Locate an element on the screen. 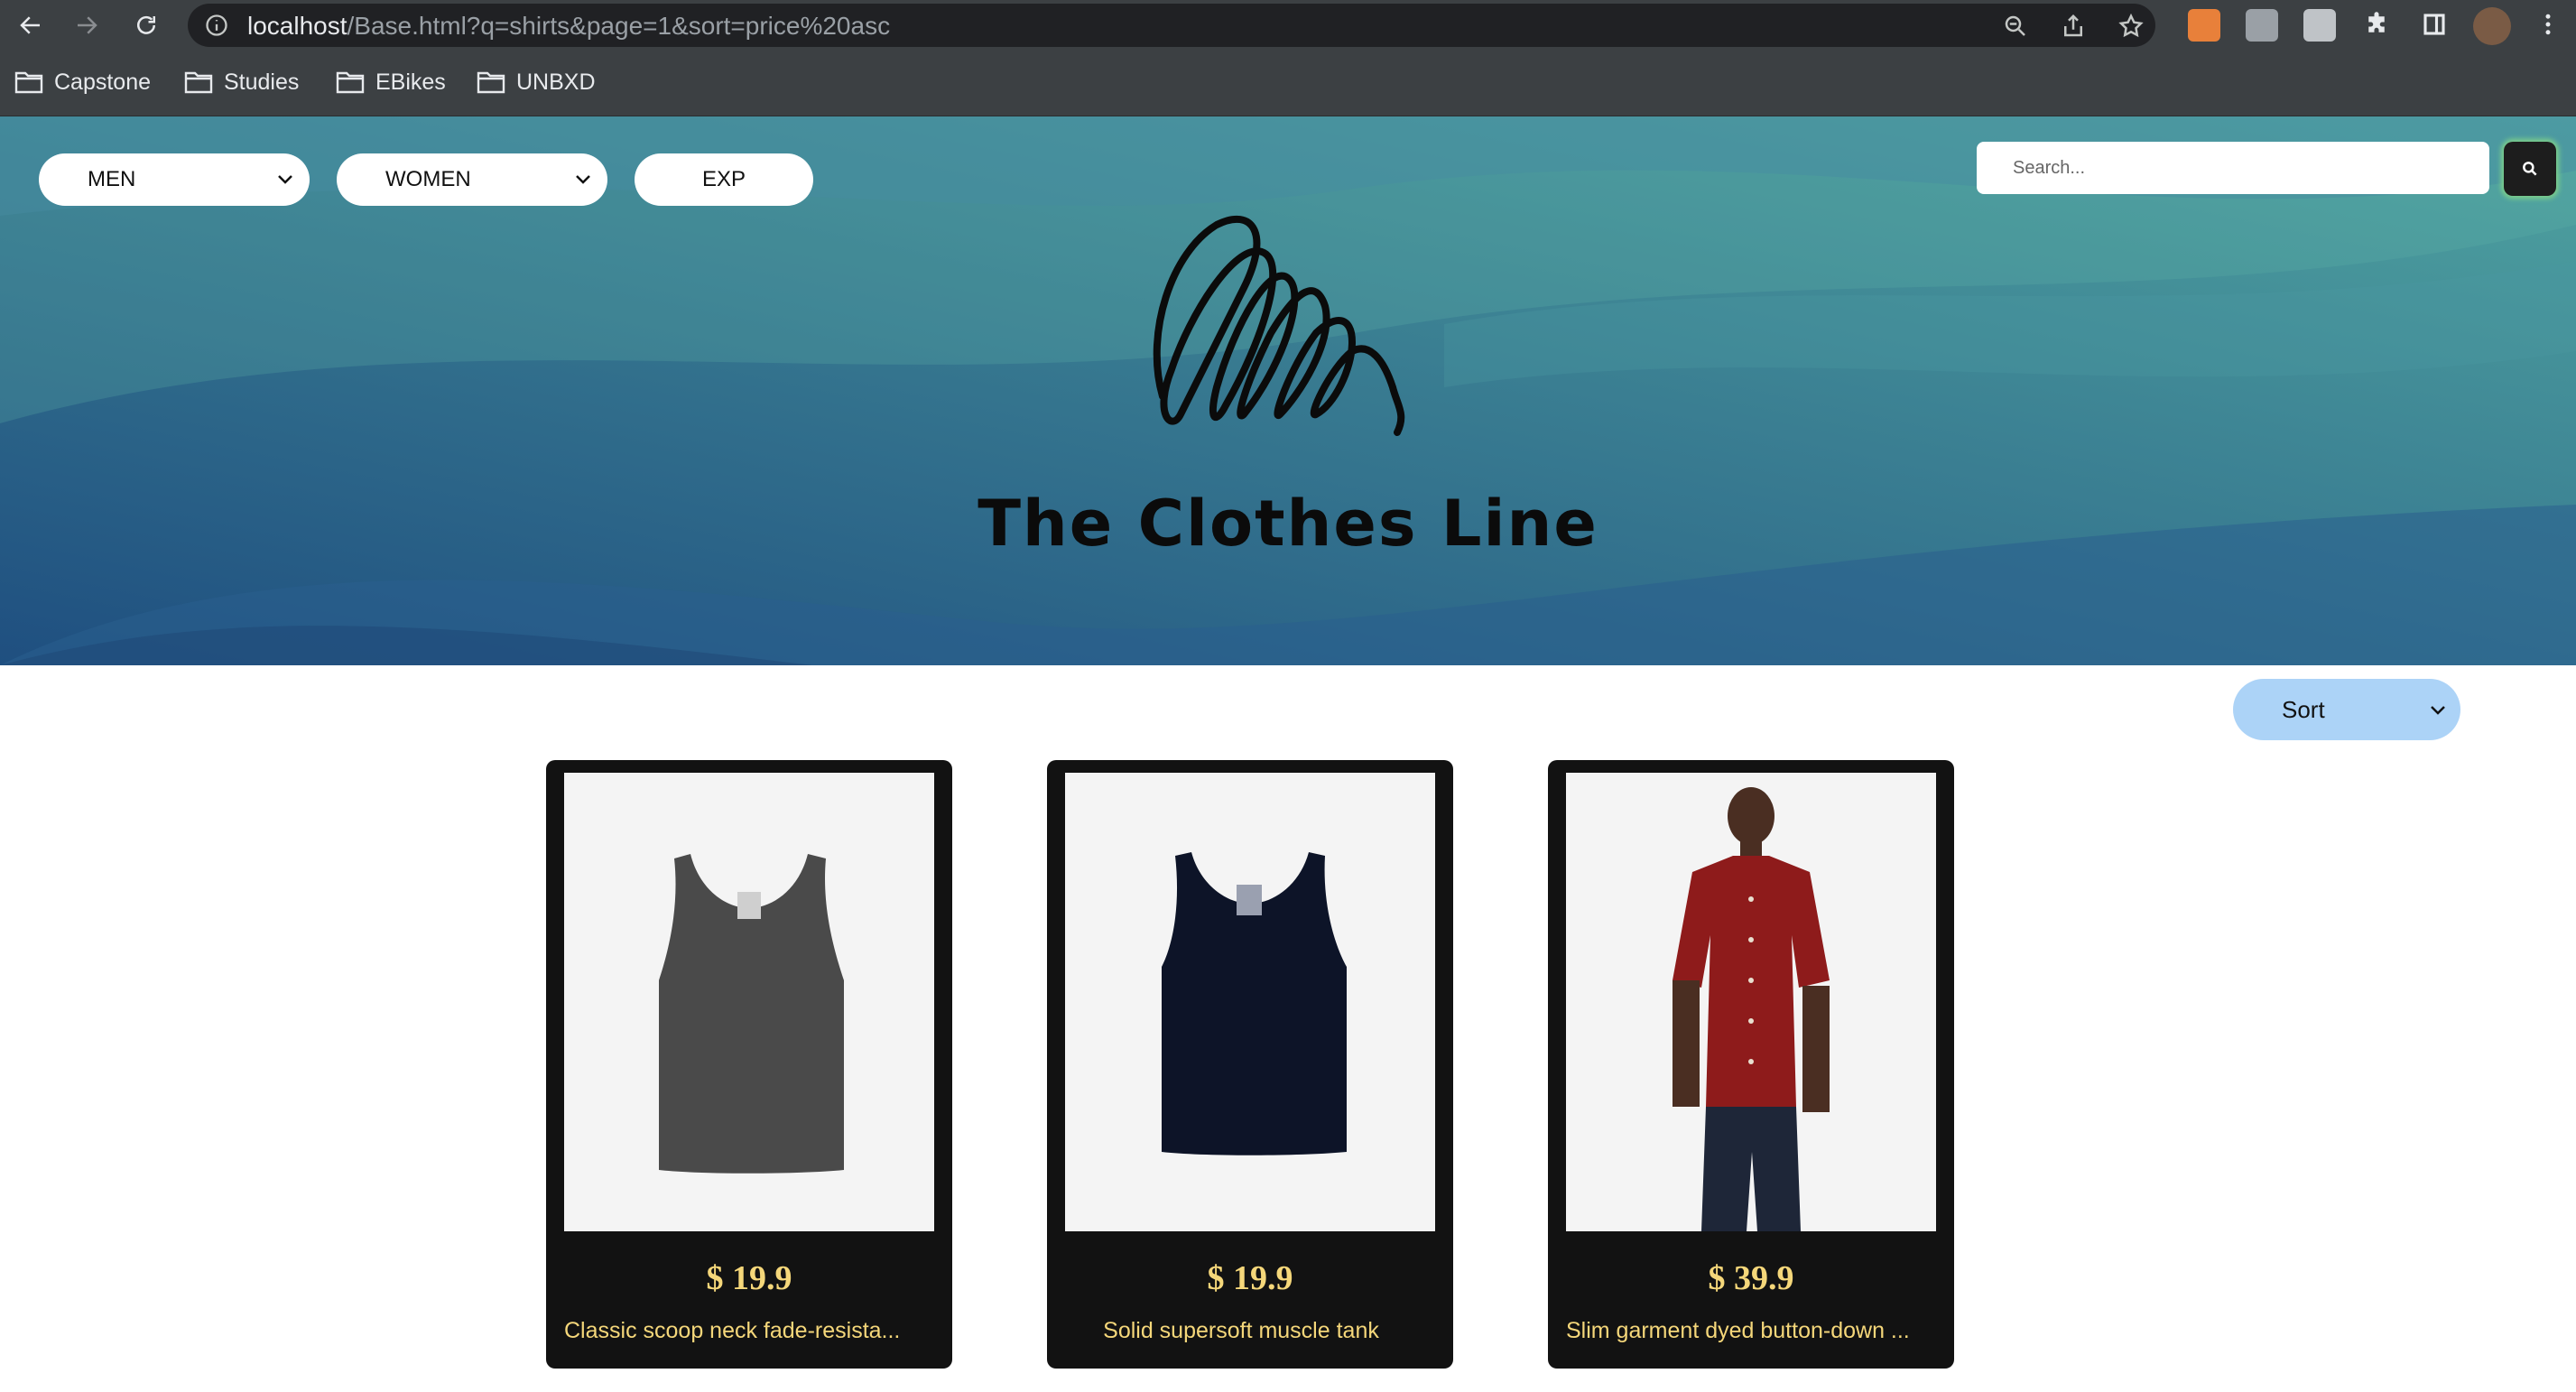 This screenshot has width=2576, height=1392. bookmark-capstone: Capstone is located at coordinates (82, 82).